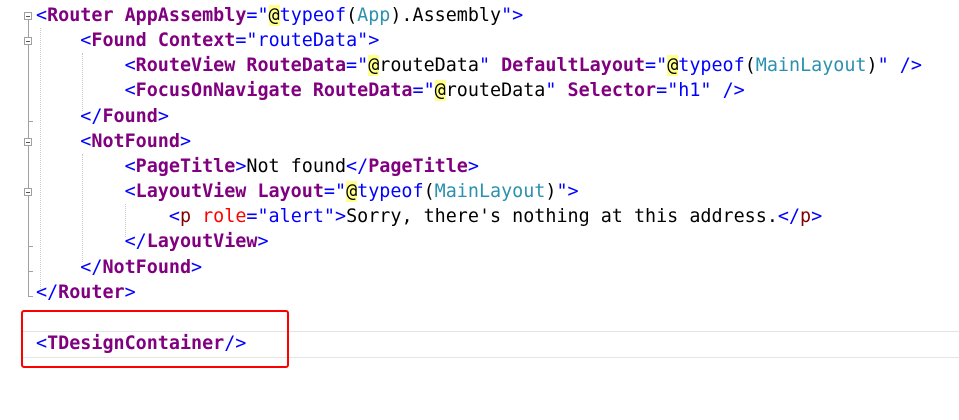 The image size is (959, 420). I want to click on code-token-tag: RouteView, so click(185, 65).